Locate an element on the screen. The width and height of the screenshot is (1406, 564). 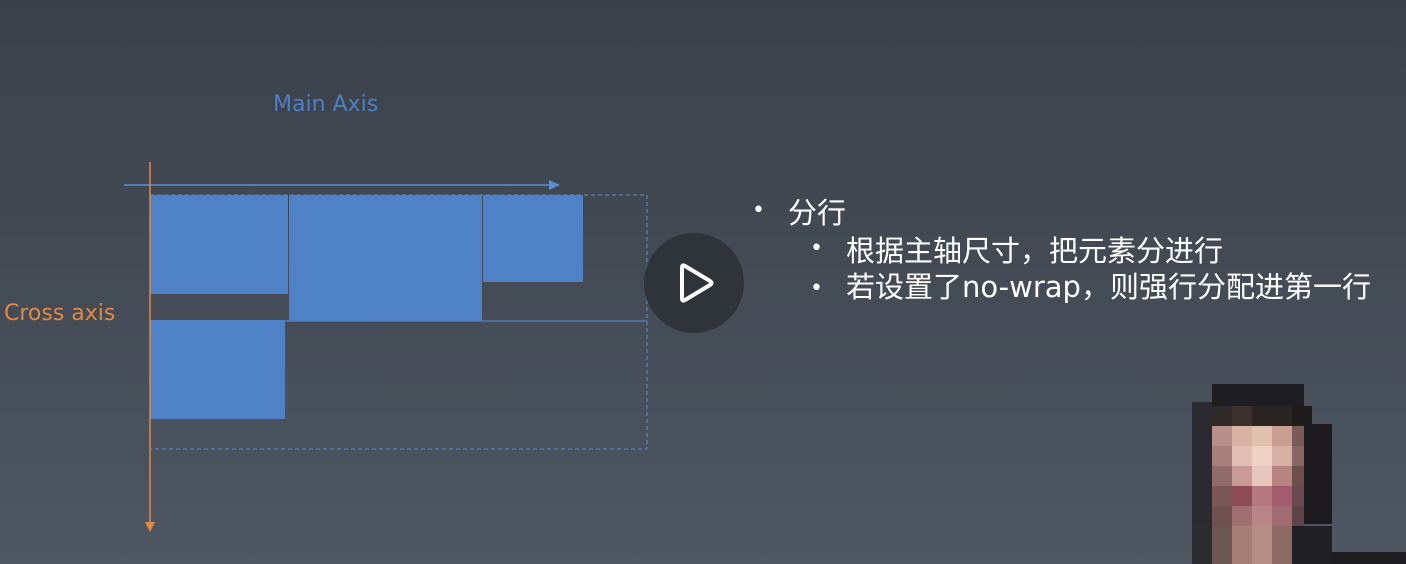
bullet-sub-item-2: 若设置了no-wrap，则强行分配进第一行 is located at coordinates (1108, 287).